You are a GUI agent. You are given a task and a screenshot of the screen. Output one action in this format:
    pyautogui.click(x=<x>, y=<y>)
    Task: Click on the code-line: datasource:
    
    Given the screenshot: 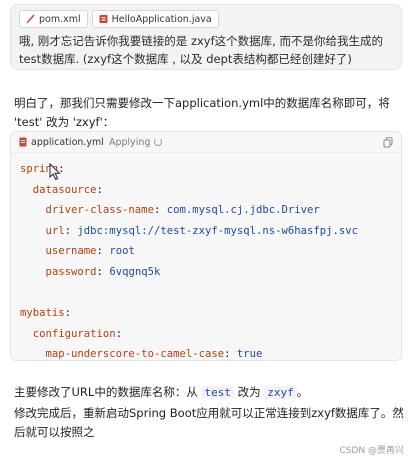 What is the action you would take?
    pyautogui.click(x=67, y=189)
    